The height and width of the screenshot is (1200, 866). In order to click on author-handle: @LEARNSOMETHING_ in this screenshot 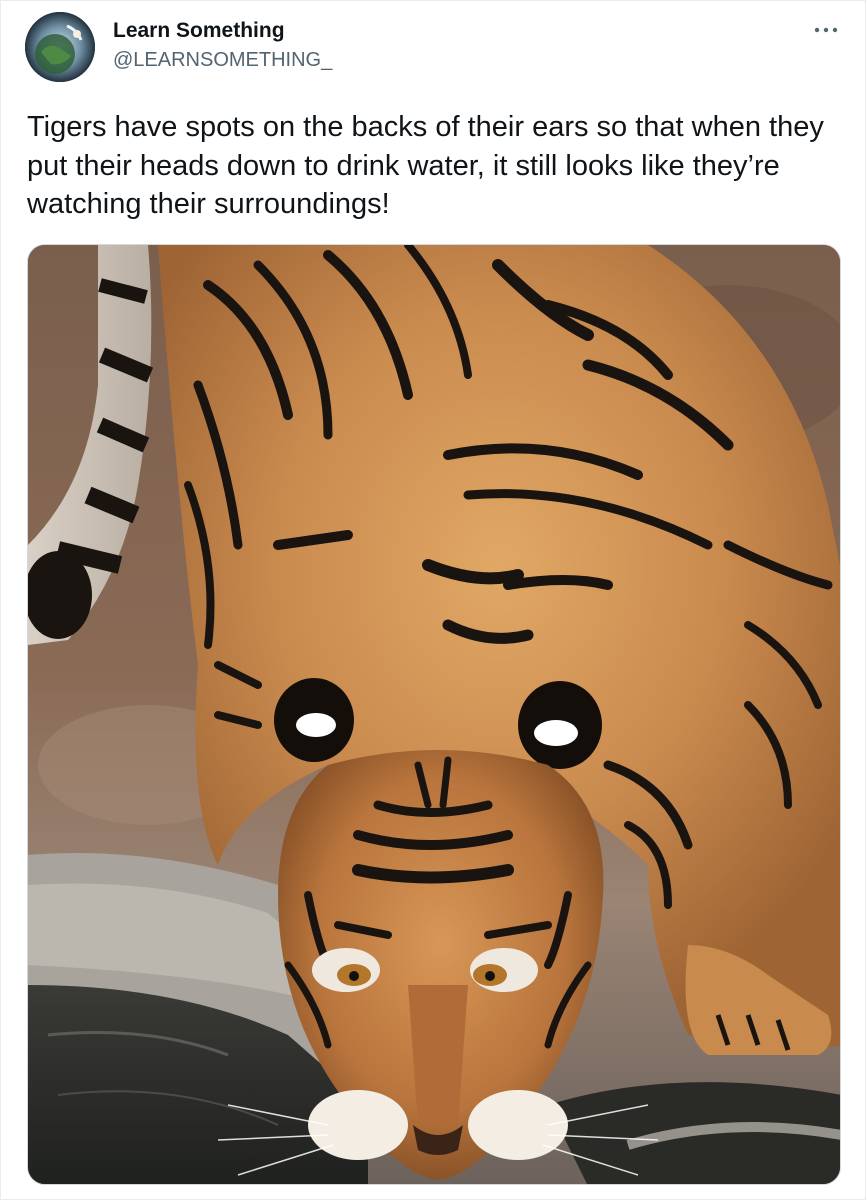, I will do `click(222, 60)`.